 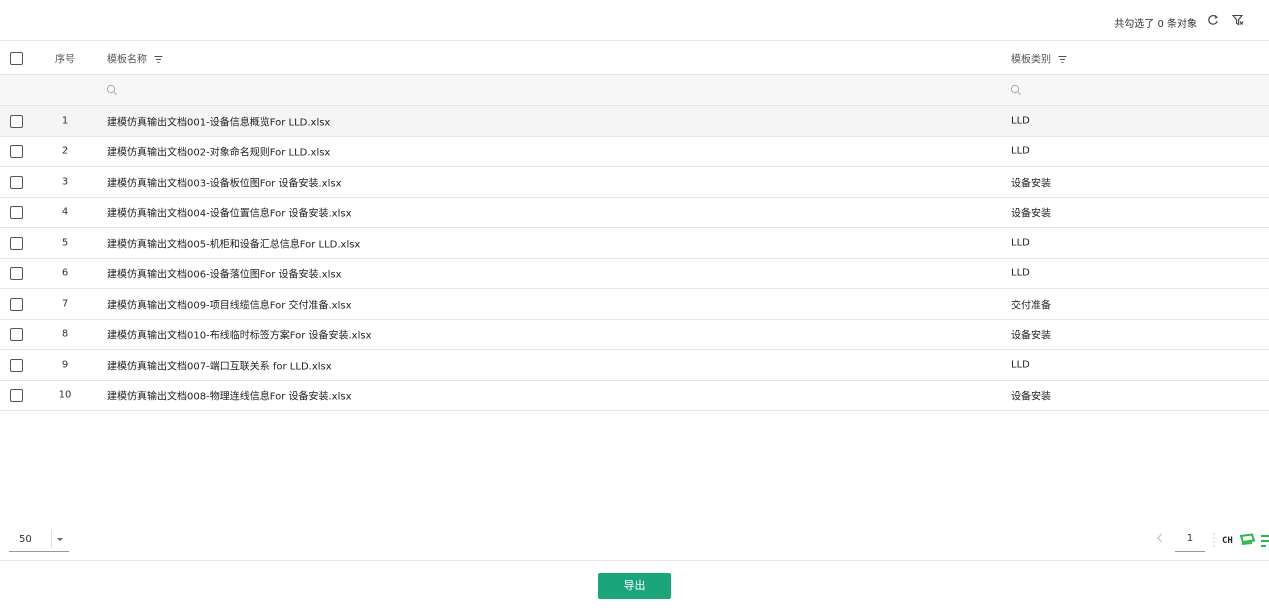 I want to click on table-row: 6 建模仿真输出文档006-设备落位图For 设备安装.xlsx LLD, so click(x=634, y=274).